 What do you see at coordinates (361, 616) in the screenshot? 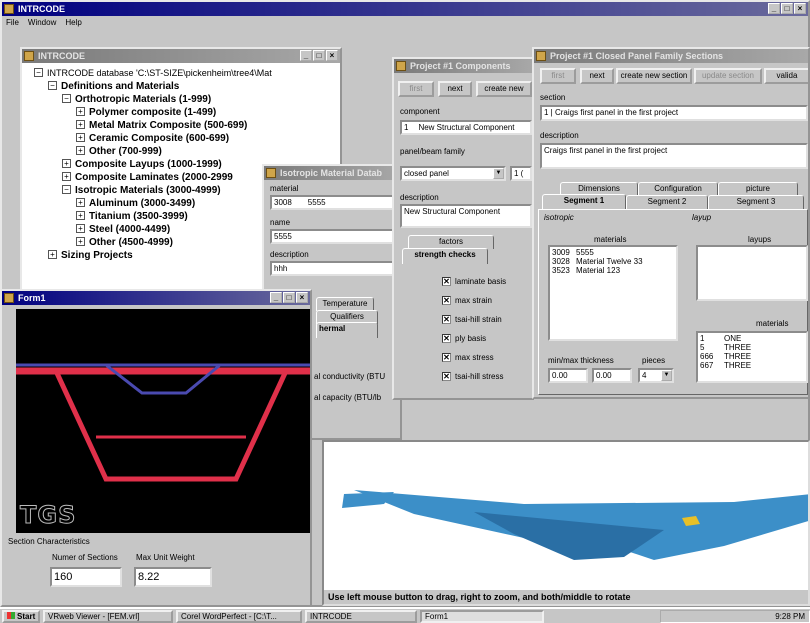
I see `task-intrcode: INTRCODE` at bounding box center [361, 616].